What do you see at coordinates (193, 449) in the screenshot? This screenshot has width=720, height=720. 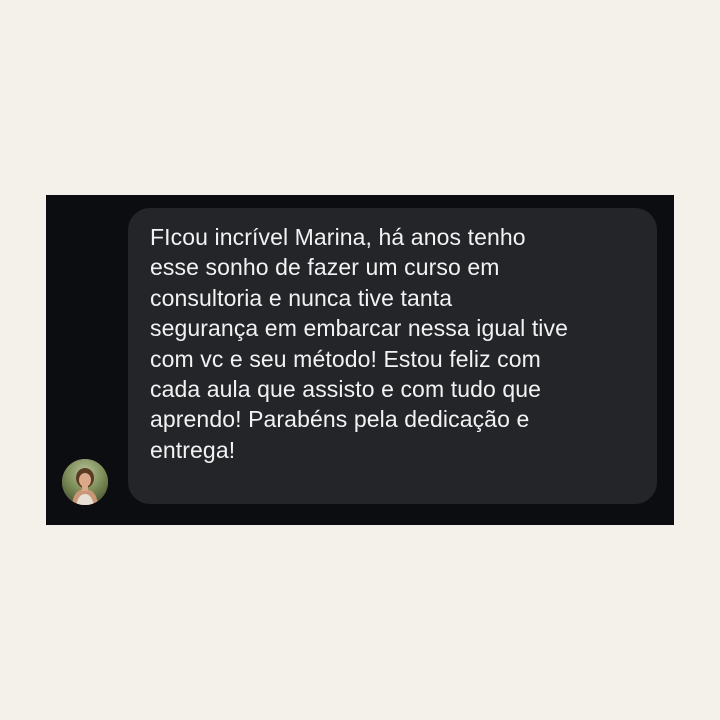 I see `message-line: entrega!` at bounding box center [193, 449].